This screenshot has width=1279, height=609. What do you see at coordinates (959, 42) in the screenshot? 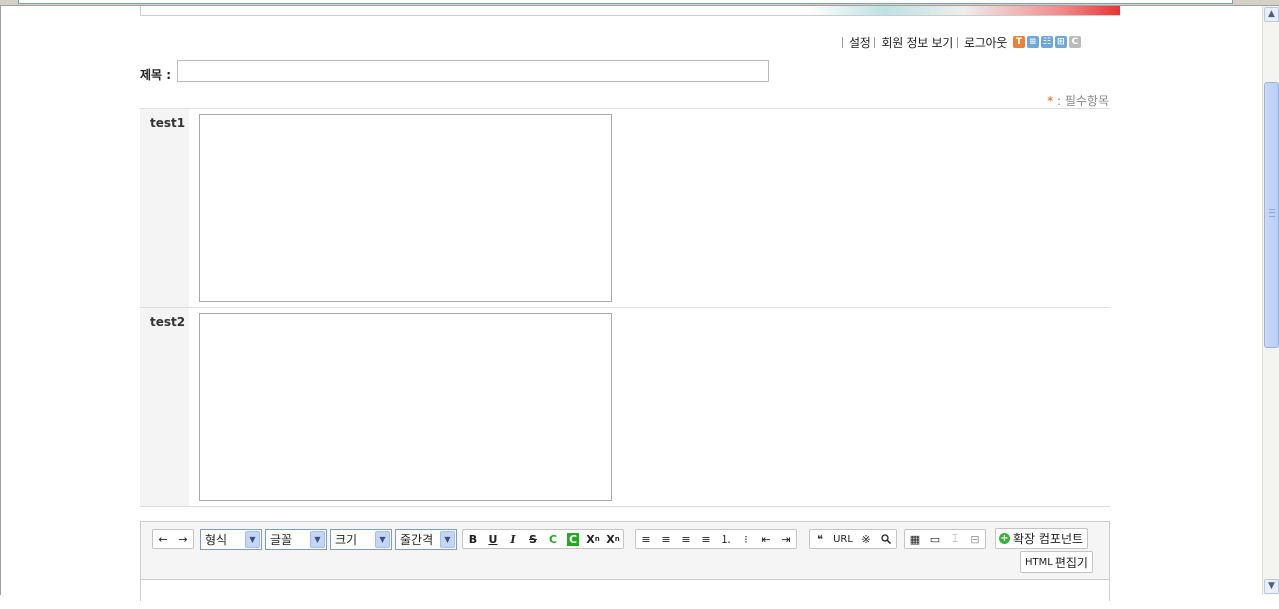
I see `top-menu: 설정 회원 정보 보기 로그아웃 T ≡ ☷ ⊞ C` at bounding box center [959, 42].